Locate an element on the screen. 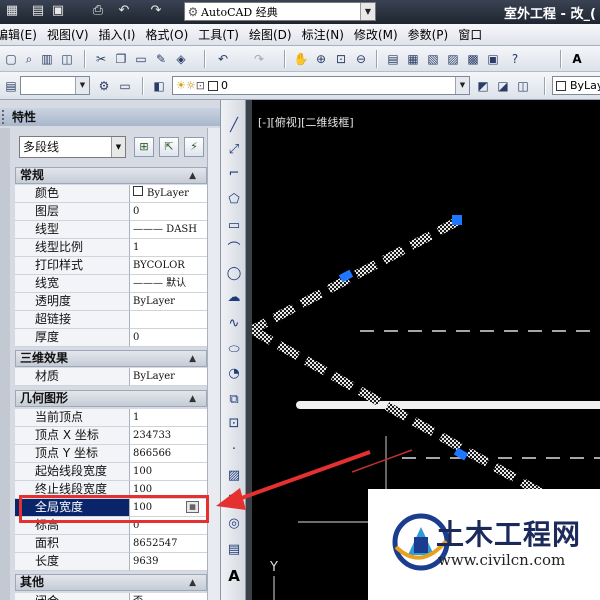  cut-icon: ✂ is located at coordinates (101, 59).